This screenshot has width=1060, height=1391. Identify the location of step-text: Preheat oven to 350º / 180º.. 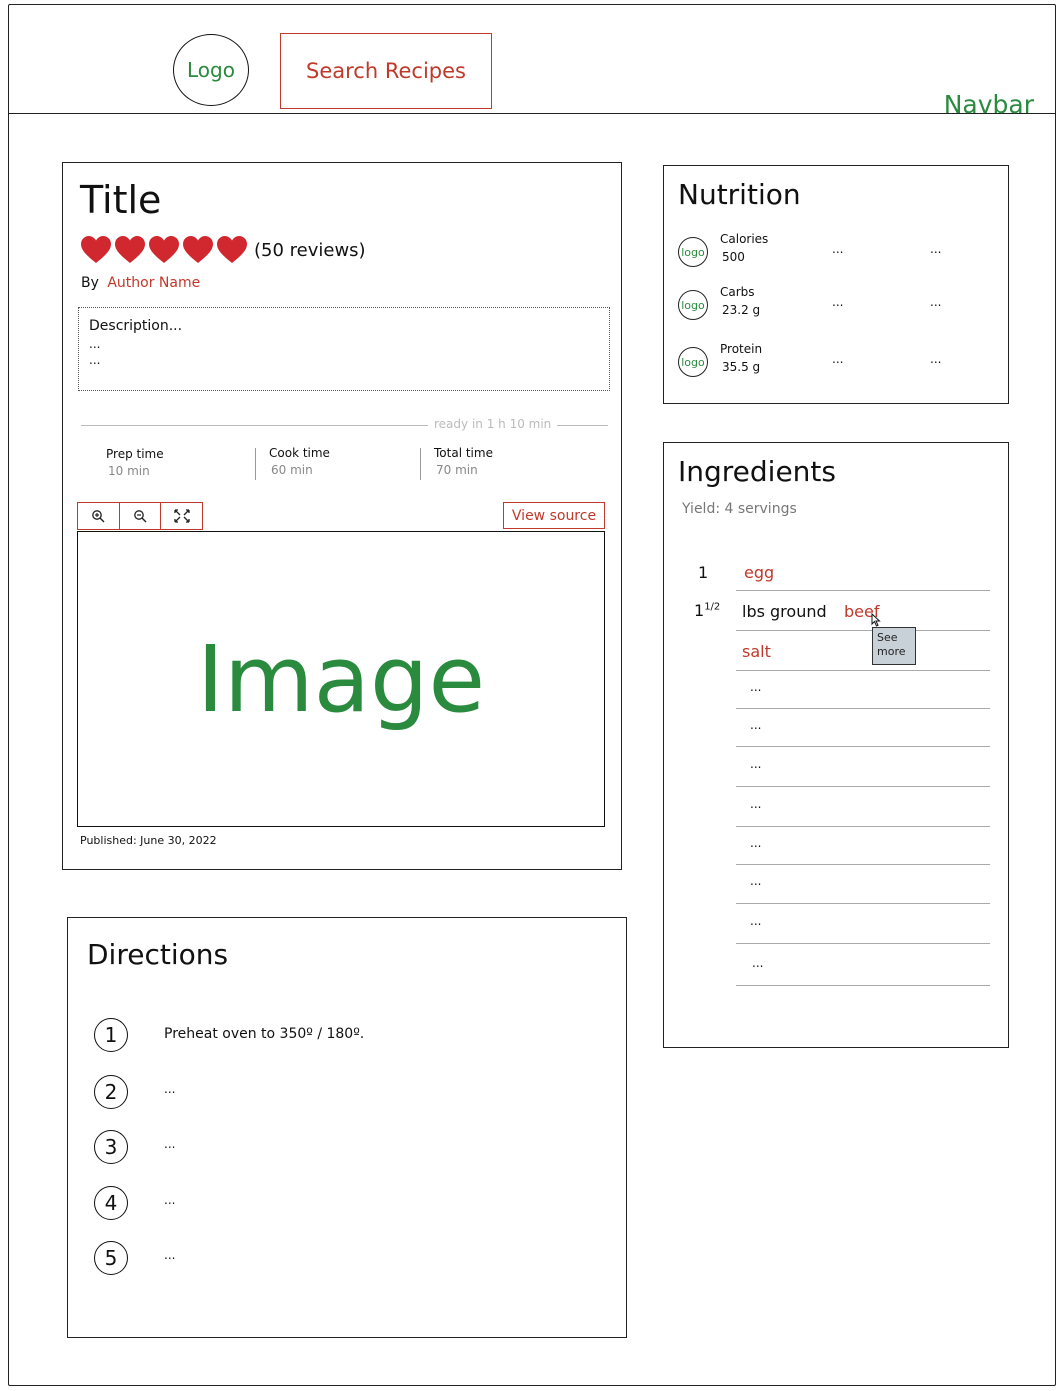
(264, 1034).